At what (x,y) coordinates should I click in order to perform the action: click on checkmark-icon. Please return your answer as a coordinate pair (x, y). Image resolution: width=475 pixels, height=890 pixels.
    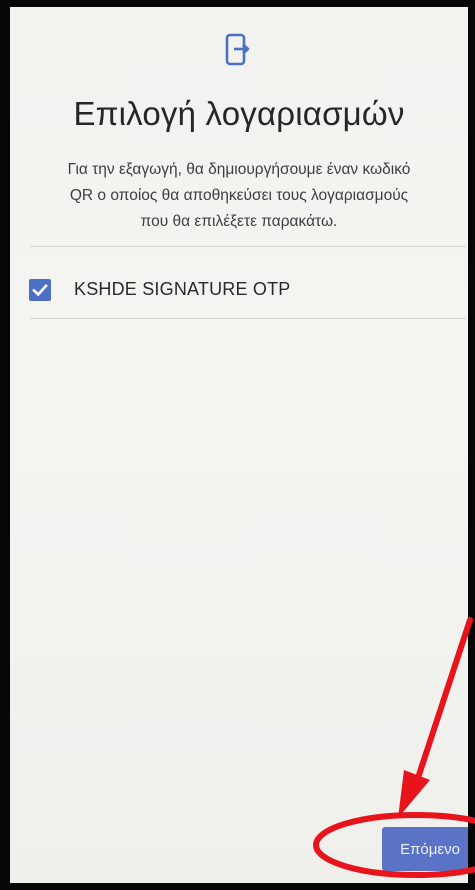
    Looking at the image, I should click on (40, 290).